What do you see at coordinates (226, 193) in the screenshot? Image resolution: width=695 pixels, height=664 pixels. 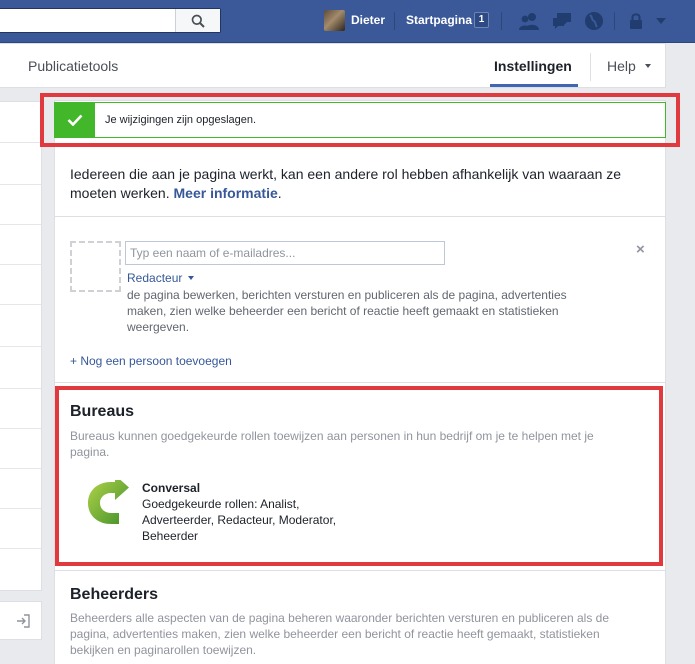 I see `more-info-link: Meer informatie` at bounding box center [226, 193].